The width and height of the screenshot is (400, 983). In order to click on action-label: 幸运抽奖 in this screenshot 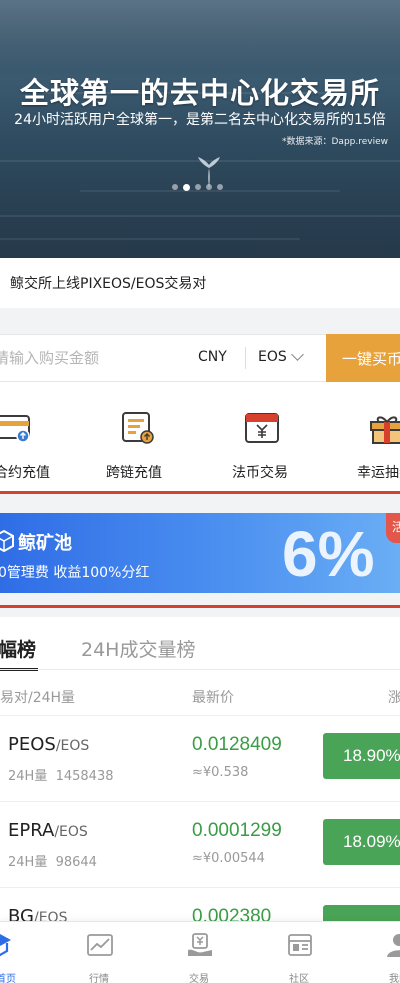, I will do `click(378, 473)`.